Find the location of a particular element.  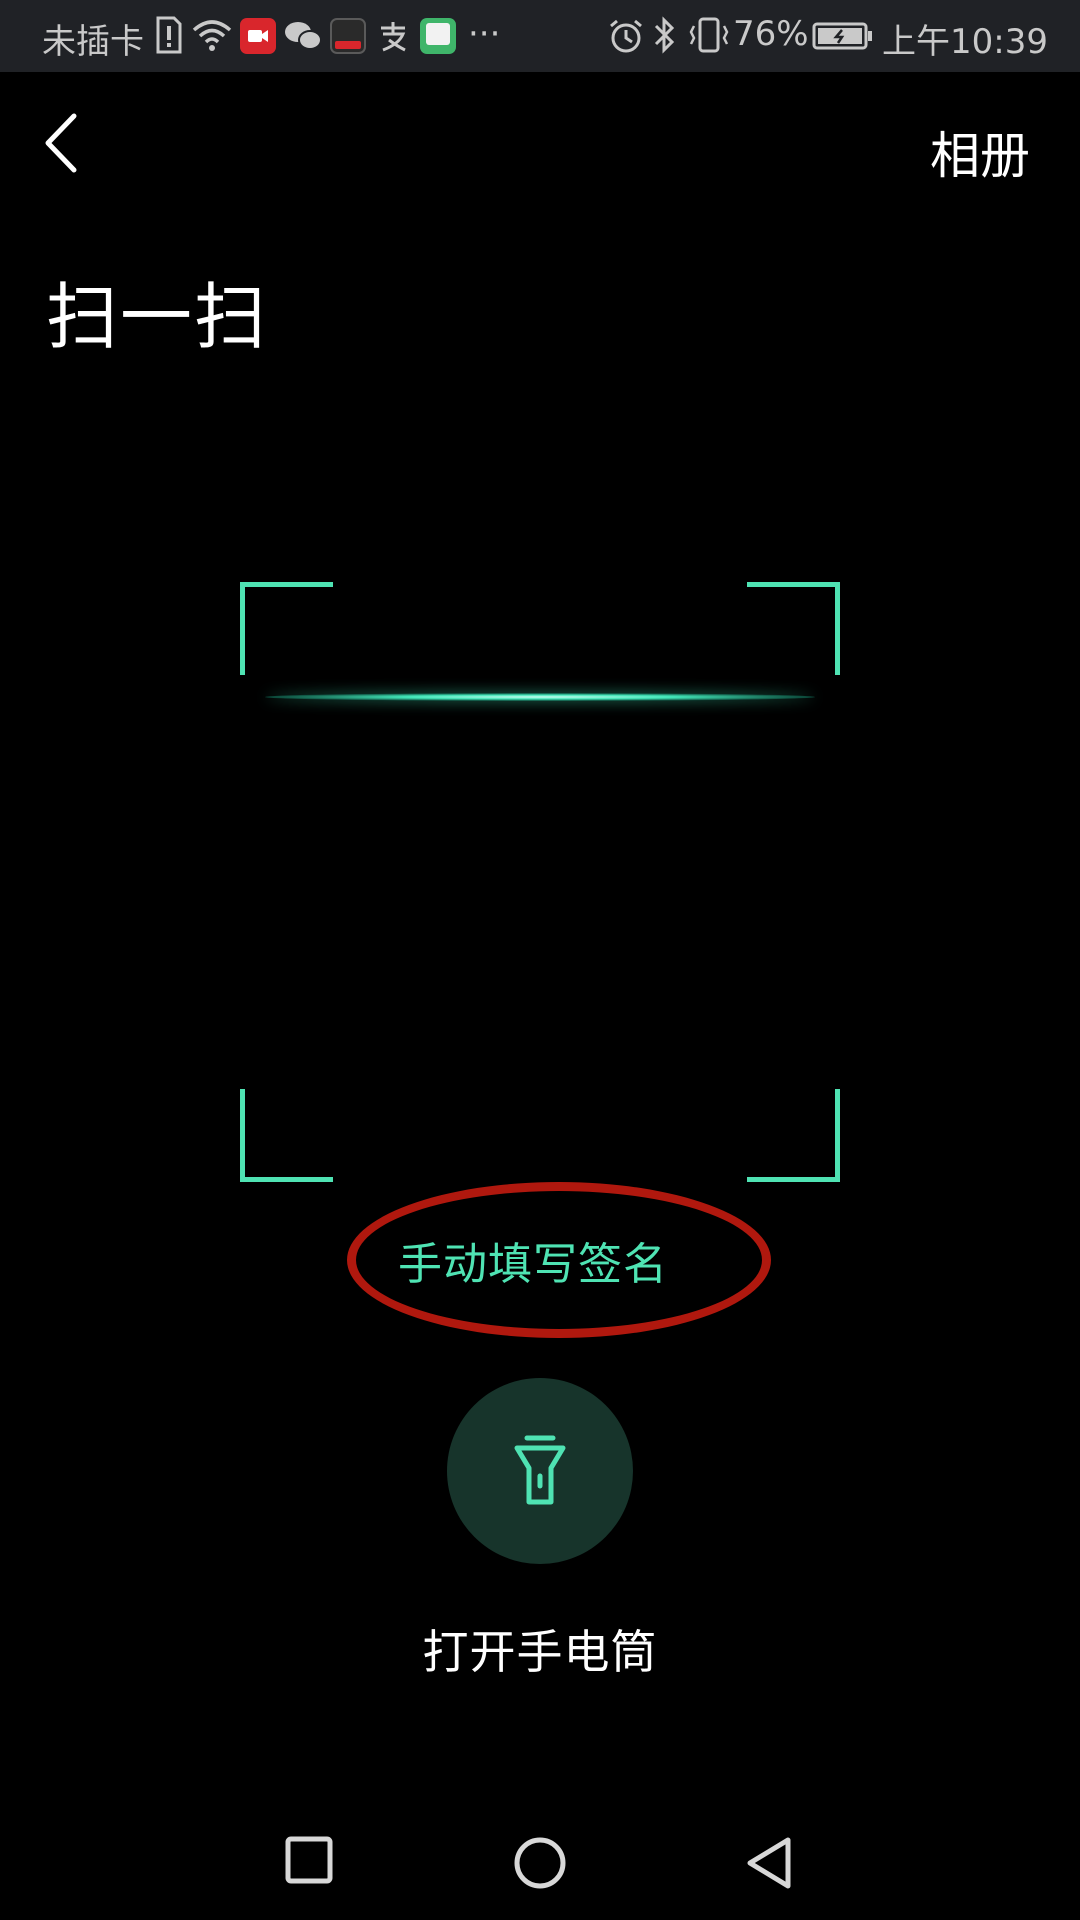

flashlight-icon is located at coordinates (540, 1470).